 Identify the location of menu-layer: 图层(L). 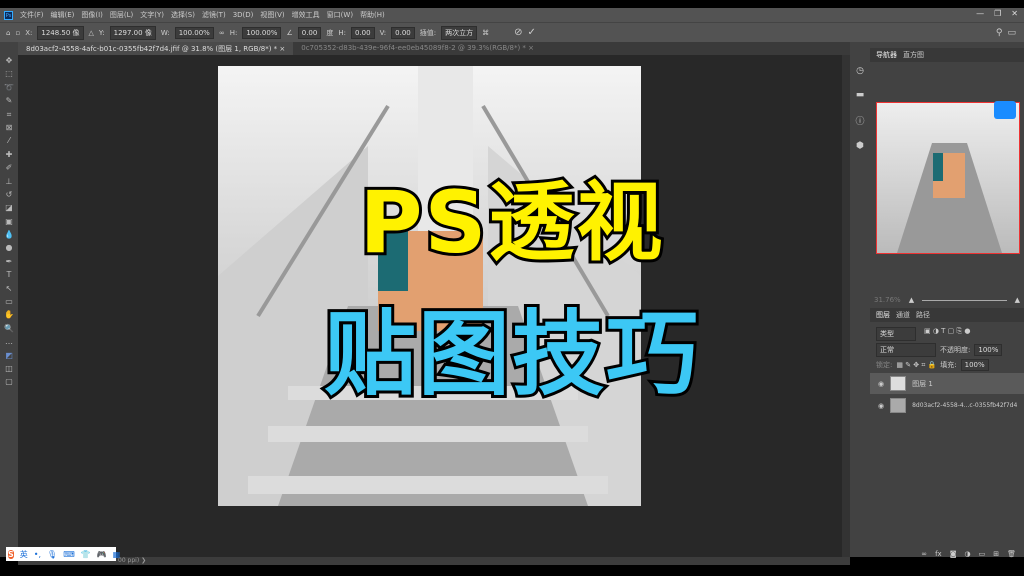
(121, 15).